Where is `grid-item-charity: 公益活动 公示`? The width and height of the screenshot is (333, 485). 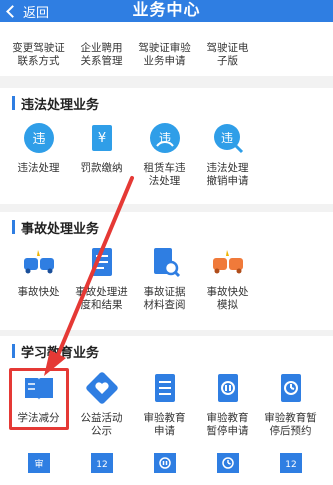
grid-item-charity: 公益活动 公示 is located at coordinates (101, 403).